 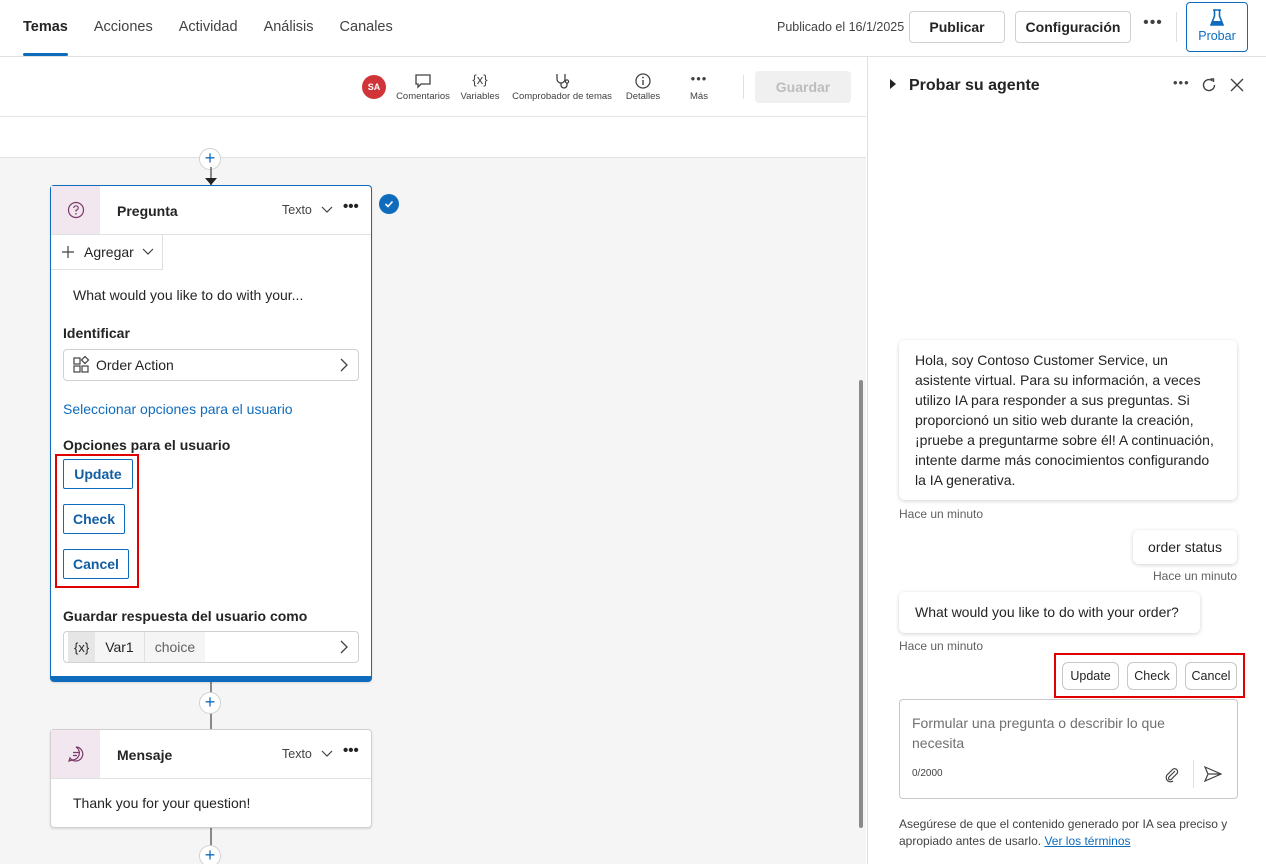 What do you see at coordinates (480, 79) in the screenshot?
I see `variables-icon: {x}` at bounding box center [480, 79].